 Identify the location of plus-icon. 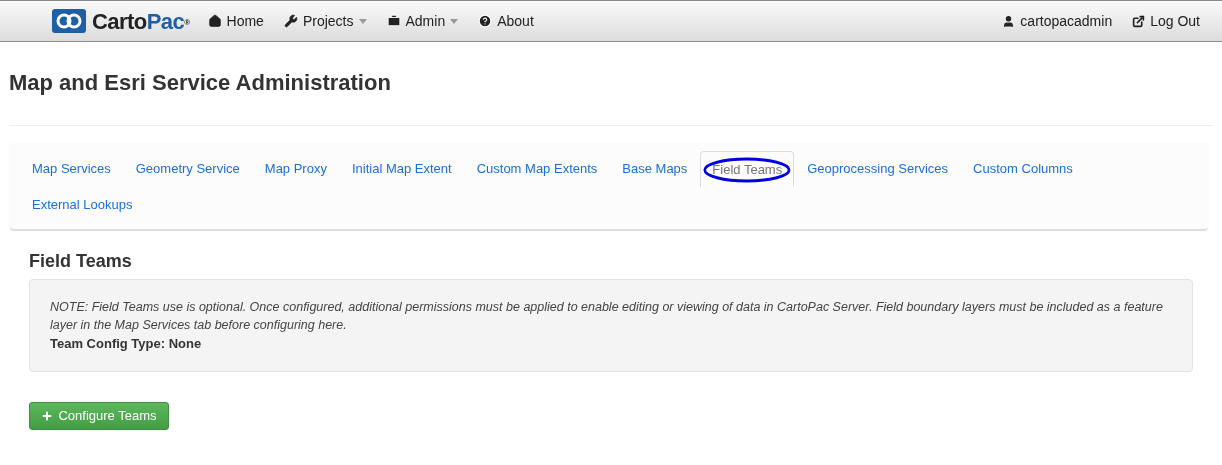
(47, 416).